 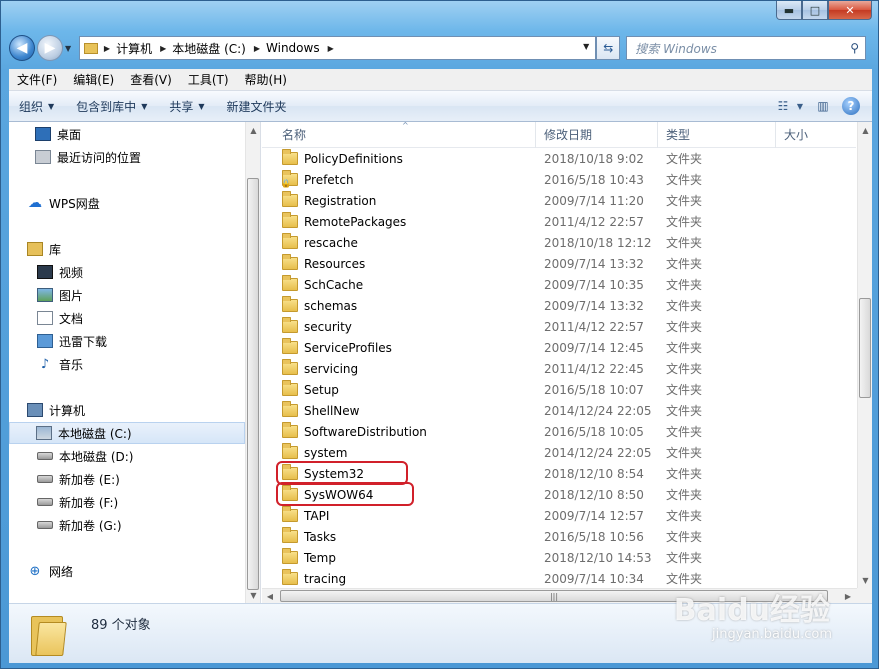 What do you see at coordinates (717, 134) in the screenshot?
I see `column-header-type: 类型` at bounding box center [717, 134].